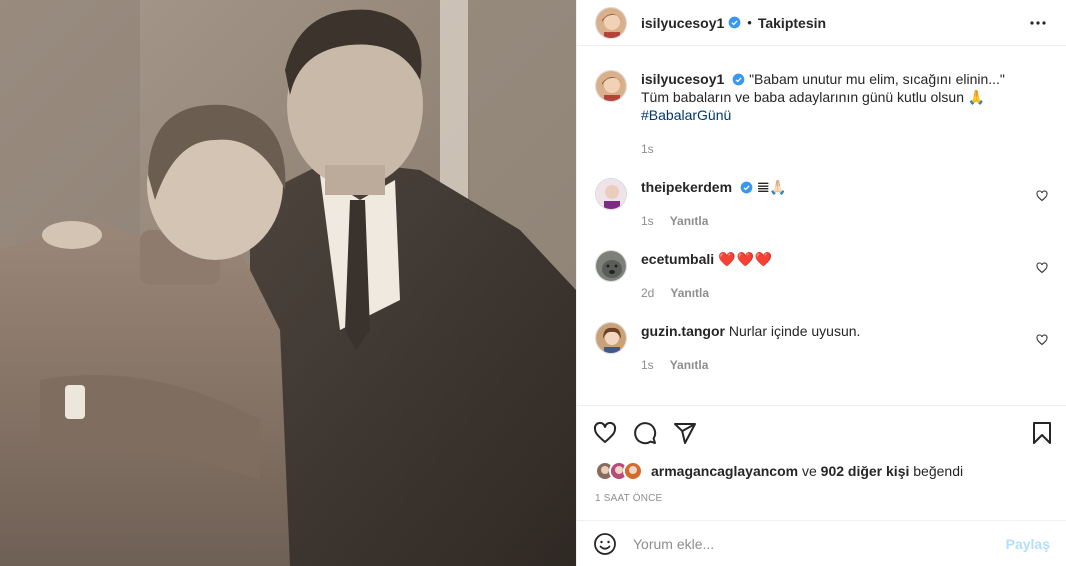 The height and width of the screenshot is (566, 1066). I want to click on more-options-icon, so click(1038, 23).